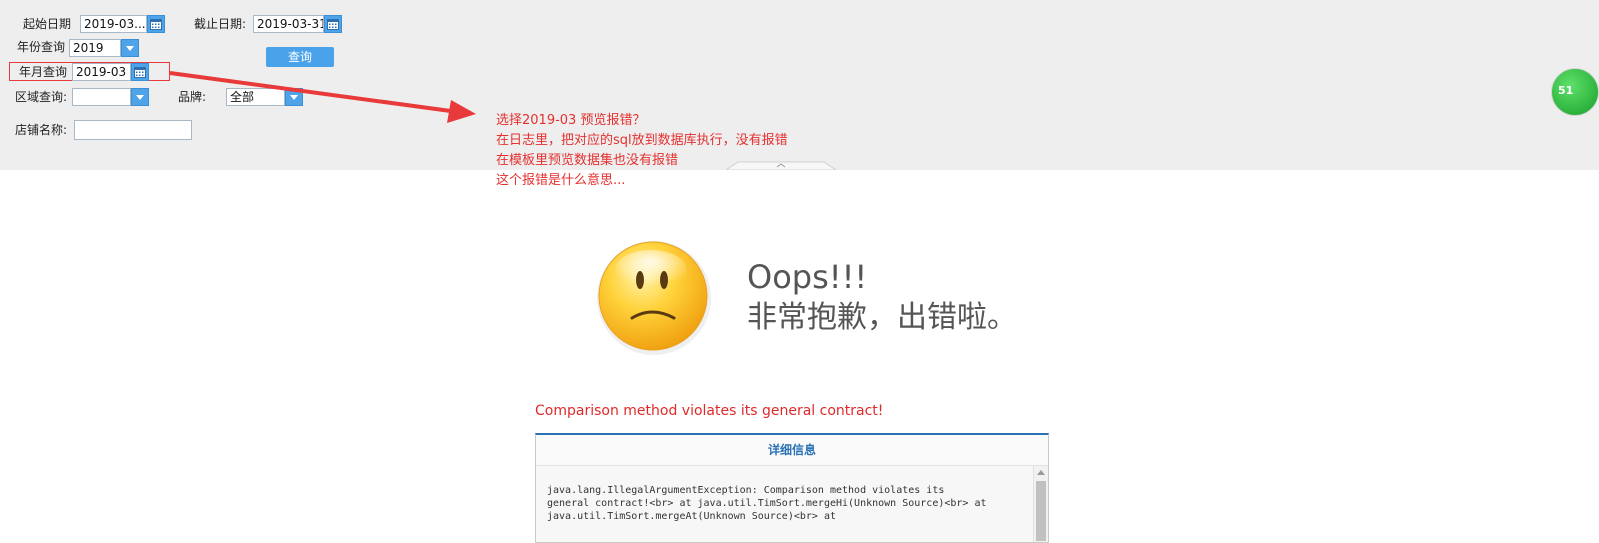 The width and height of the screenshot is (1599, 543). What do you see at coordinates (1041, 472) in the screenshot?
I see `scroll-up-arrow-icon` at bounding box center [1041, 472].